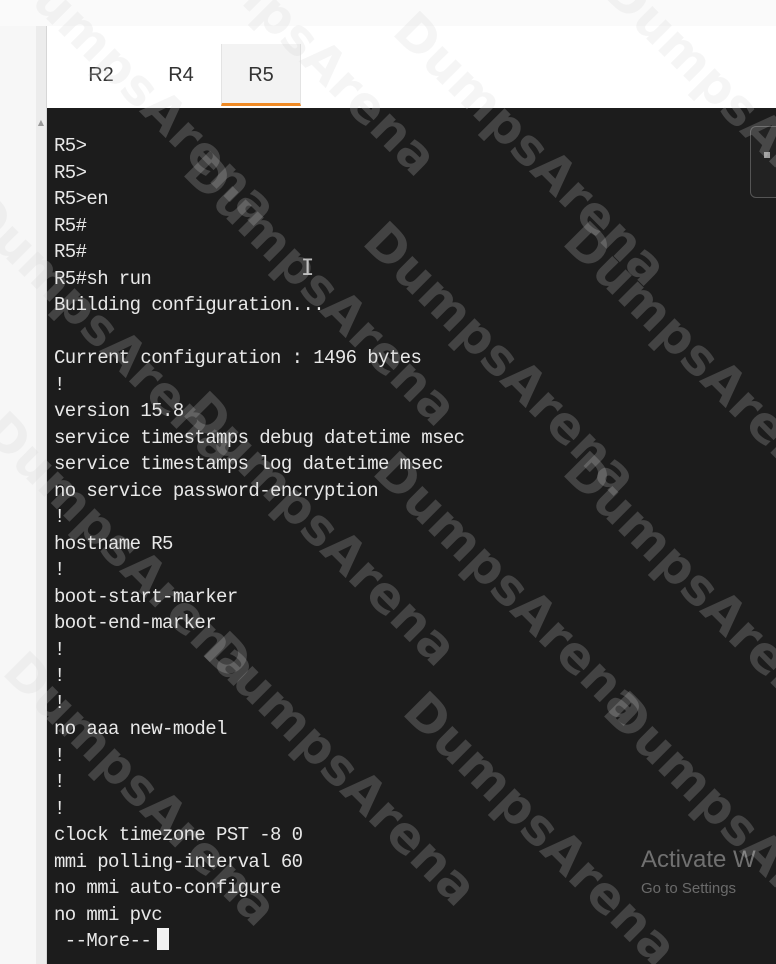  Describe the element at coordinates (81, 199) in the screenshot. I see `terminal-line: R5>en` at that location.